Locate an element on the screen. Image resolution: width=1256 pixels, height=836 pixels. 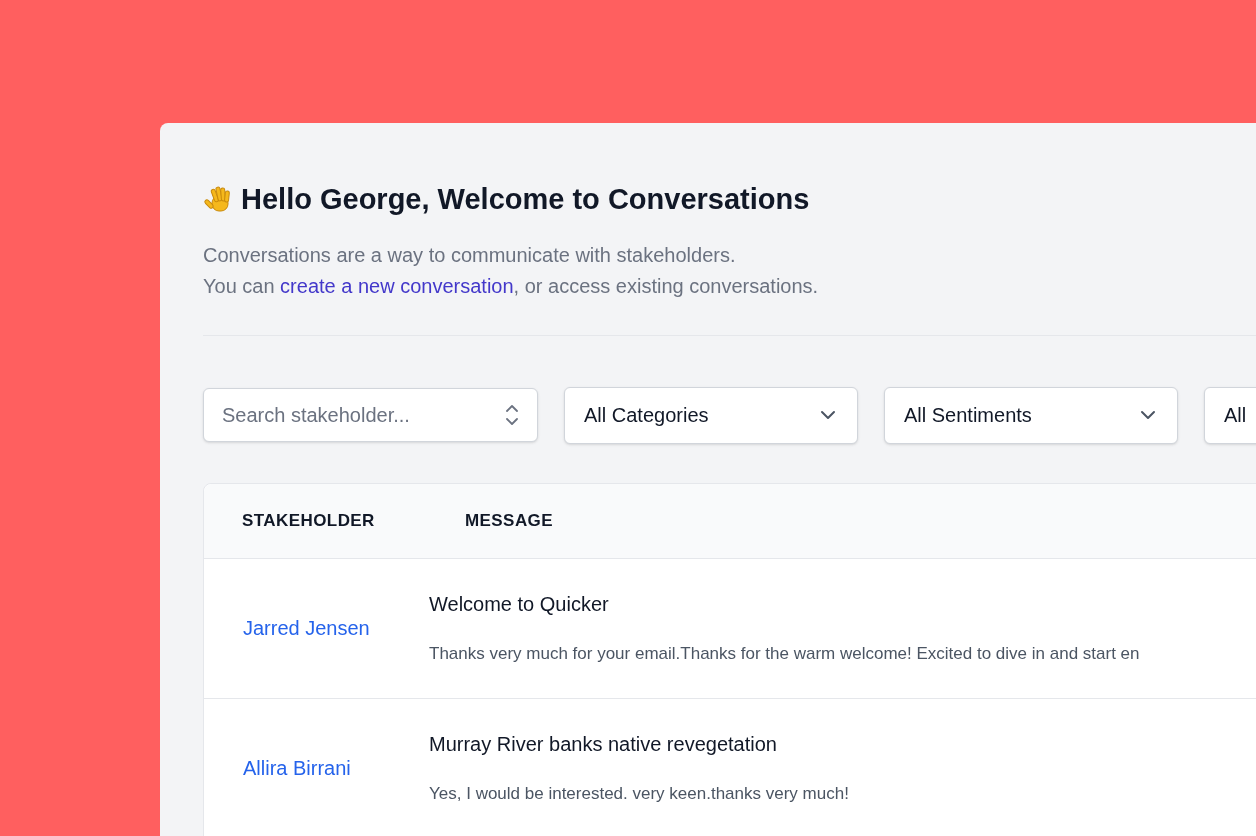
stakeholder-link: Jarred Jensen is located at coordinates (336, 628).